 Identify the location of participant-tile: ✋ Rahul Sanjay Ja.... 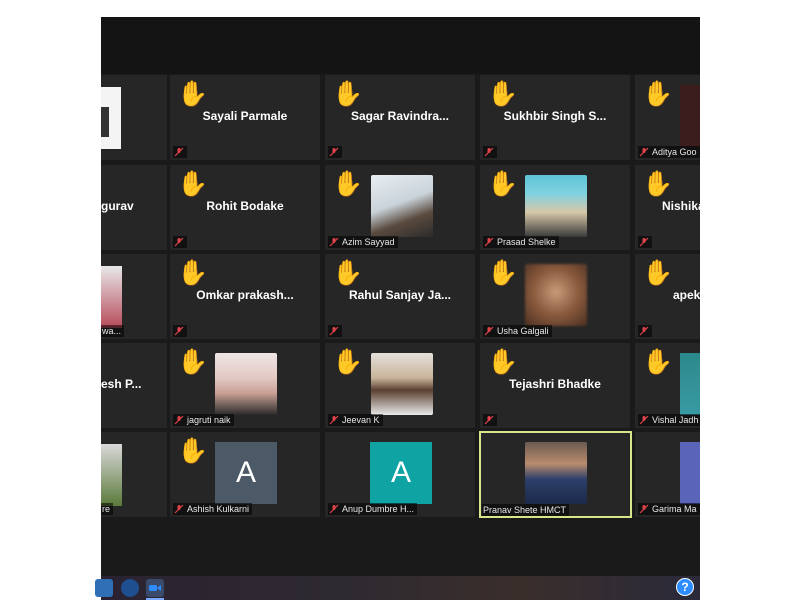
(400, 296).